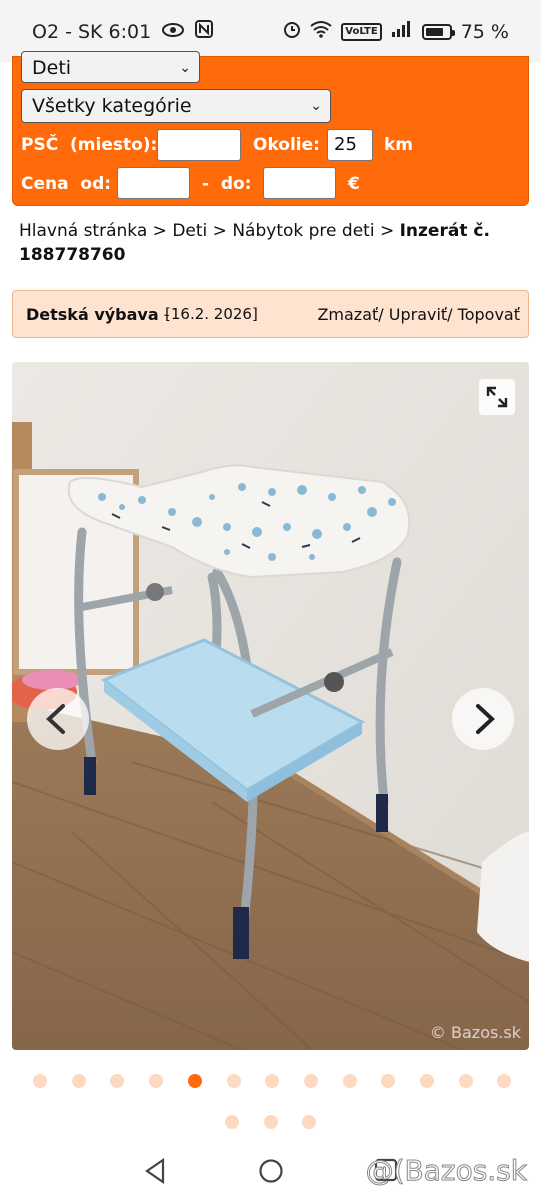 The width and height of the screenshot is (541, 1200). What do you see at coordinates (350, 145) in the screenshot?
I see `okolie-input: 25` at bounding box center [350, 145].